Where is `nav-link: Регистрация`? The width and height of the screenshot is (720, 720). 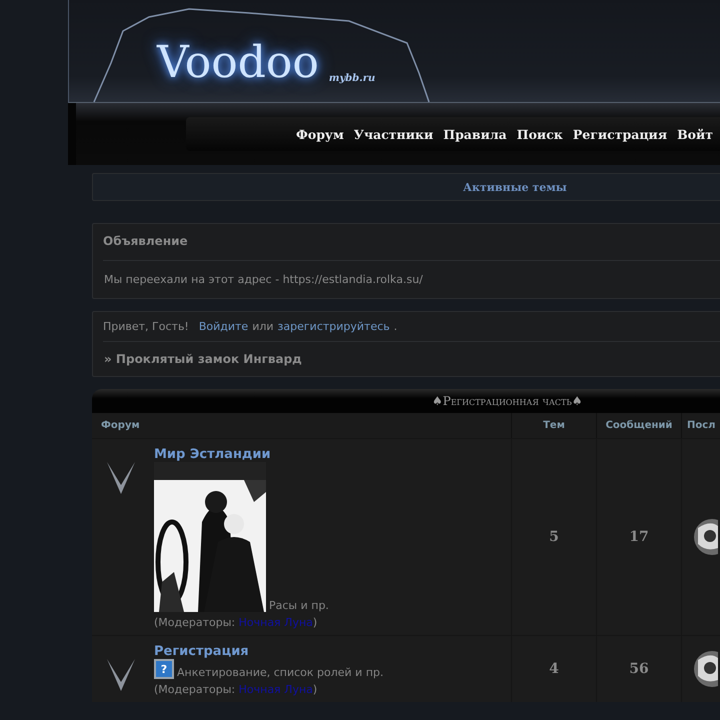 nav-link: Регистрация is located at coordinates (620, 134).